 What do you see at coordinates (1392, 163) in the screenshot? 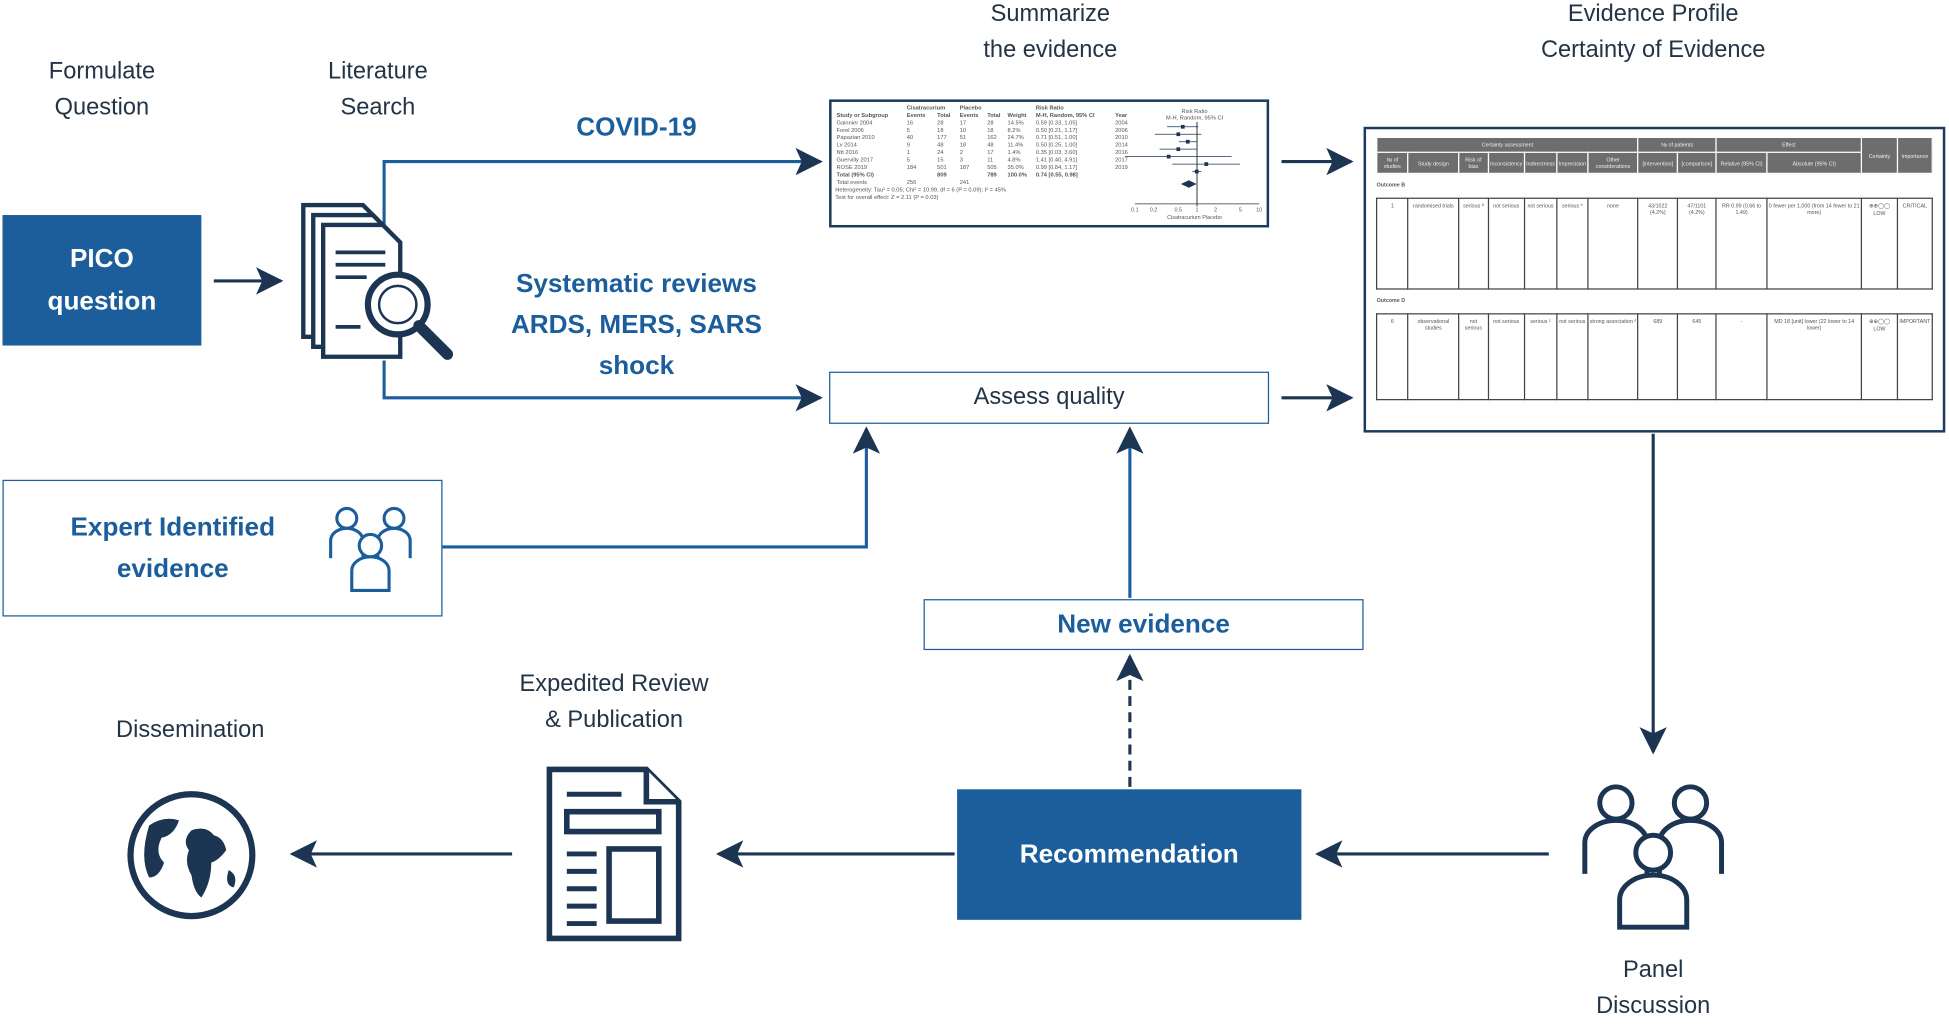
I see `profile-header: № of studies` at bounding box center [1392, 163].